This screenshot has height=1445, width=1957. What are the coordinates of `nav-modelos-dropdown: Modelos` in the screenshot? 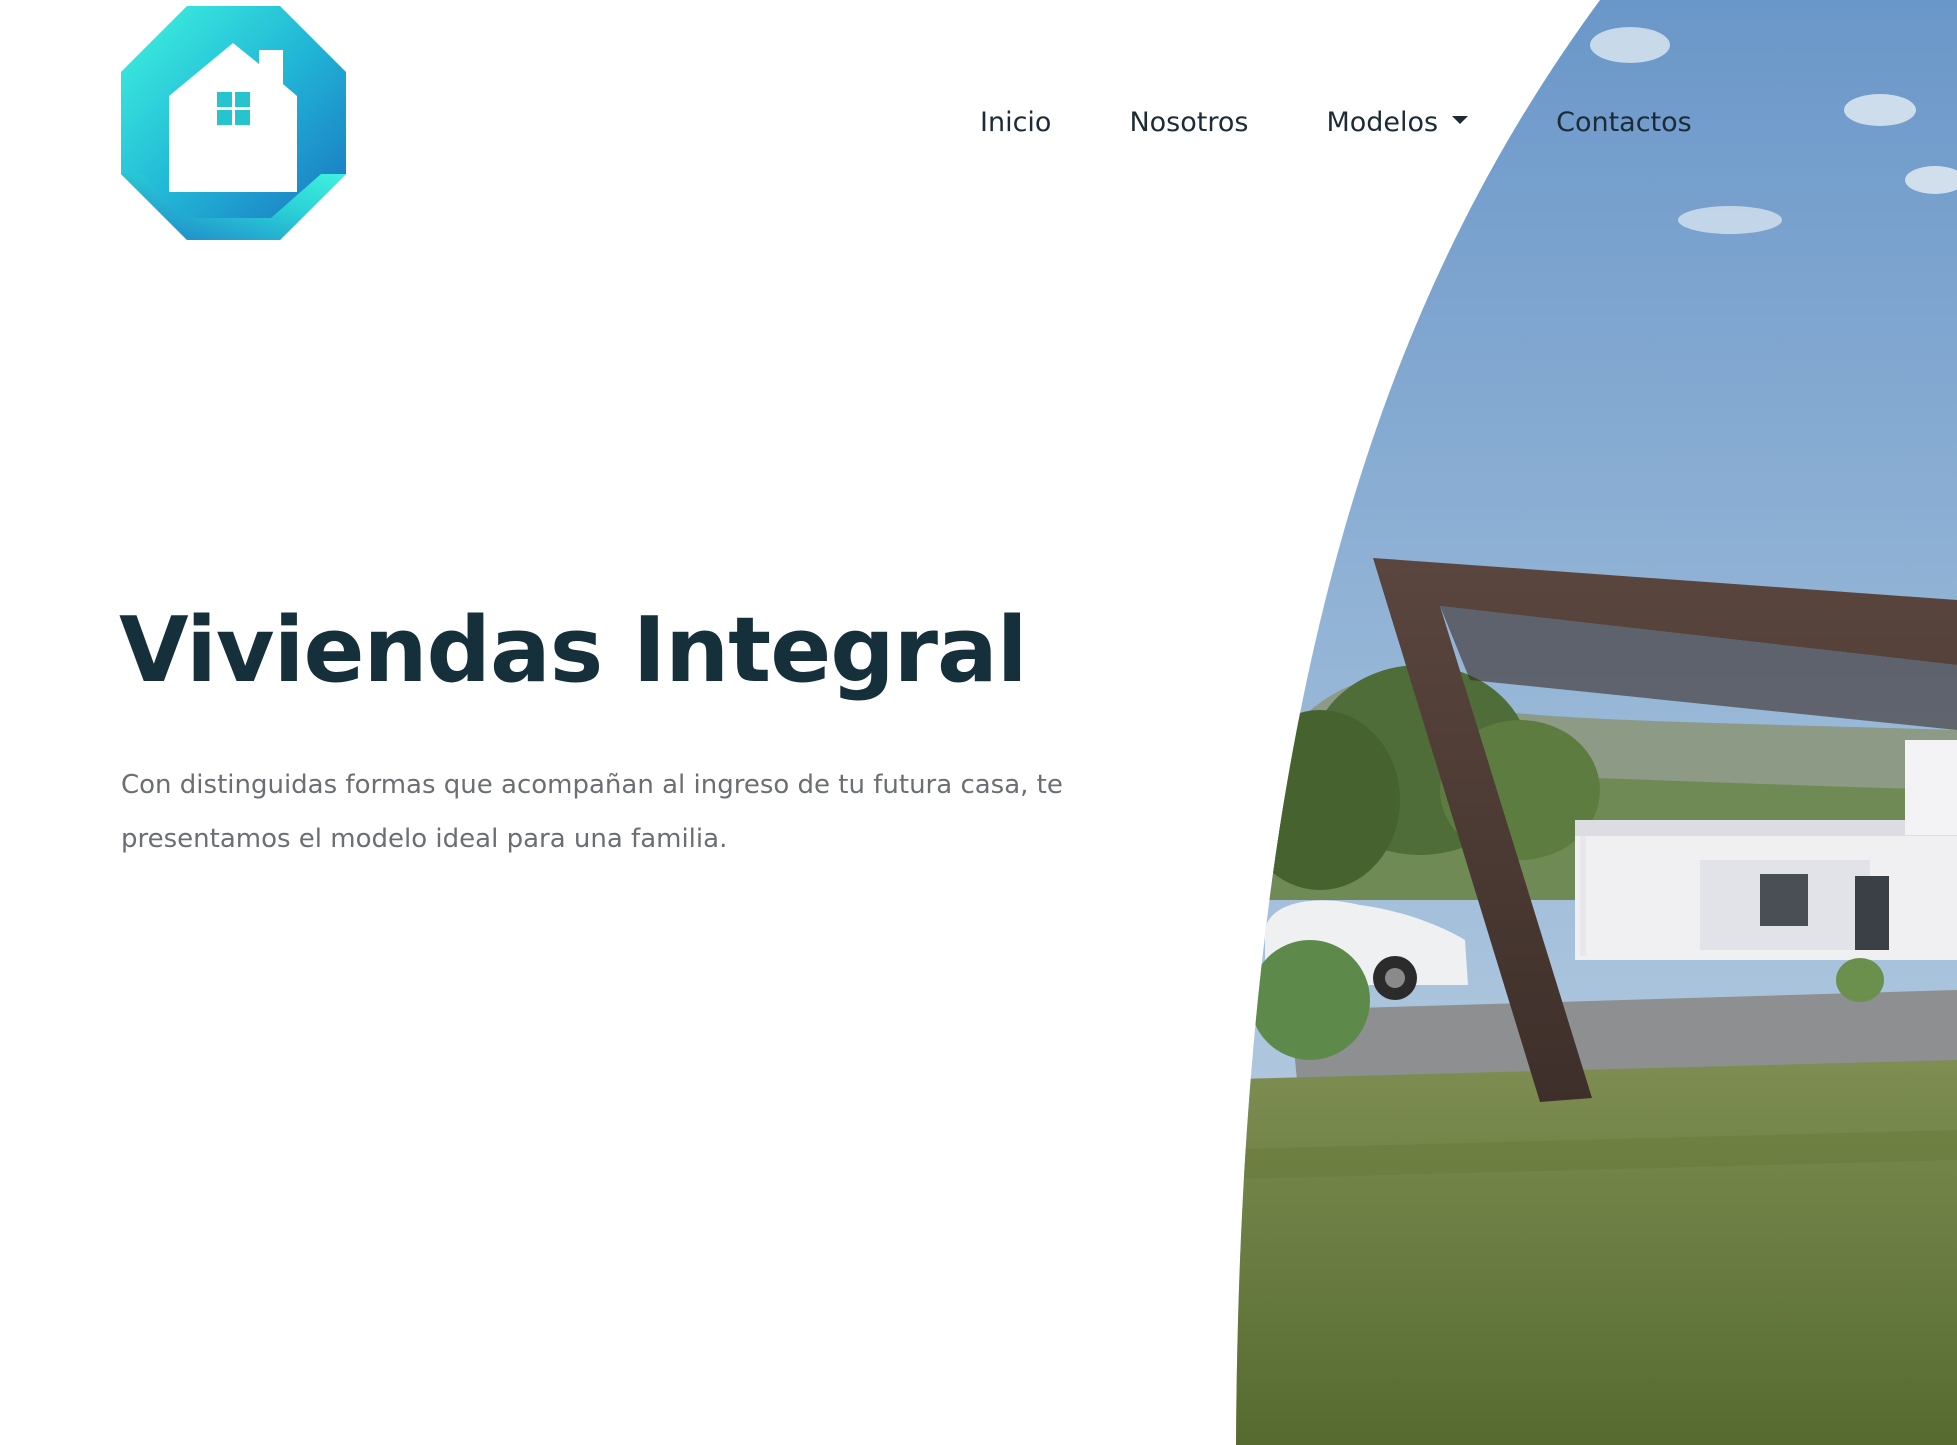 It's located at (1397, 122).